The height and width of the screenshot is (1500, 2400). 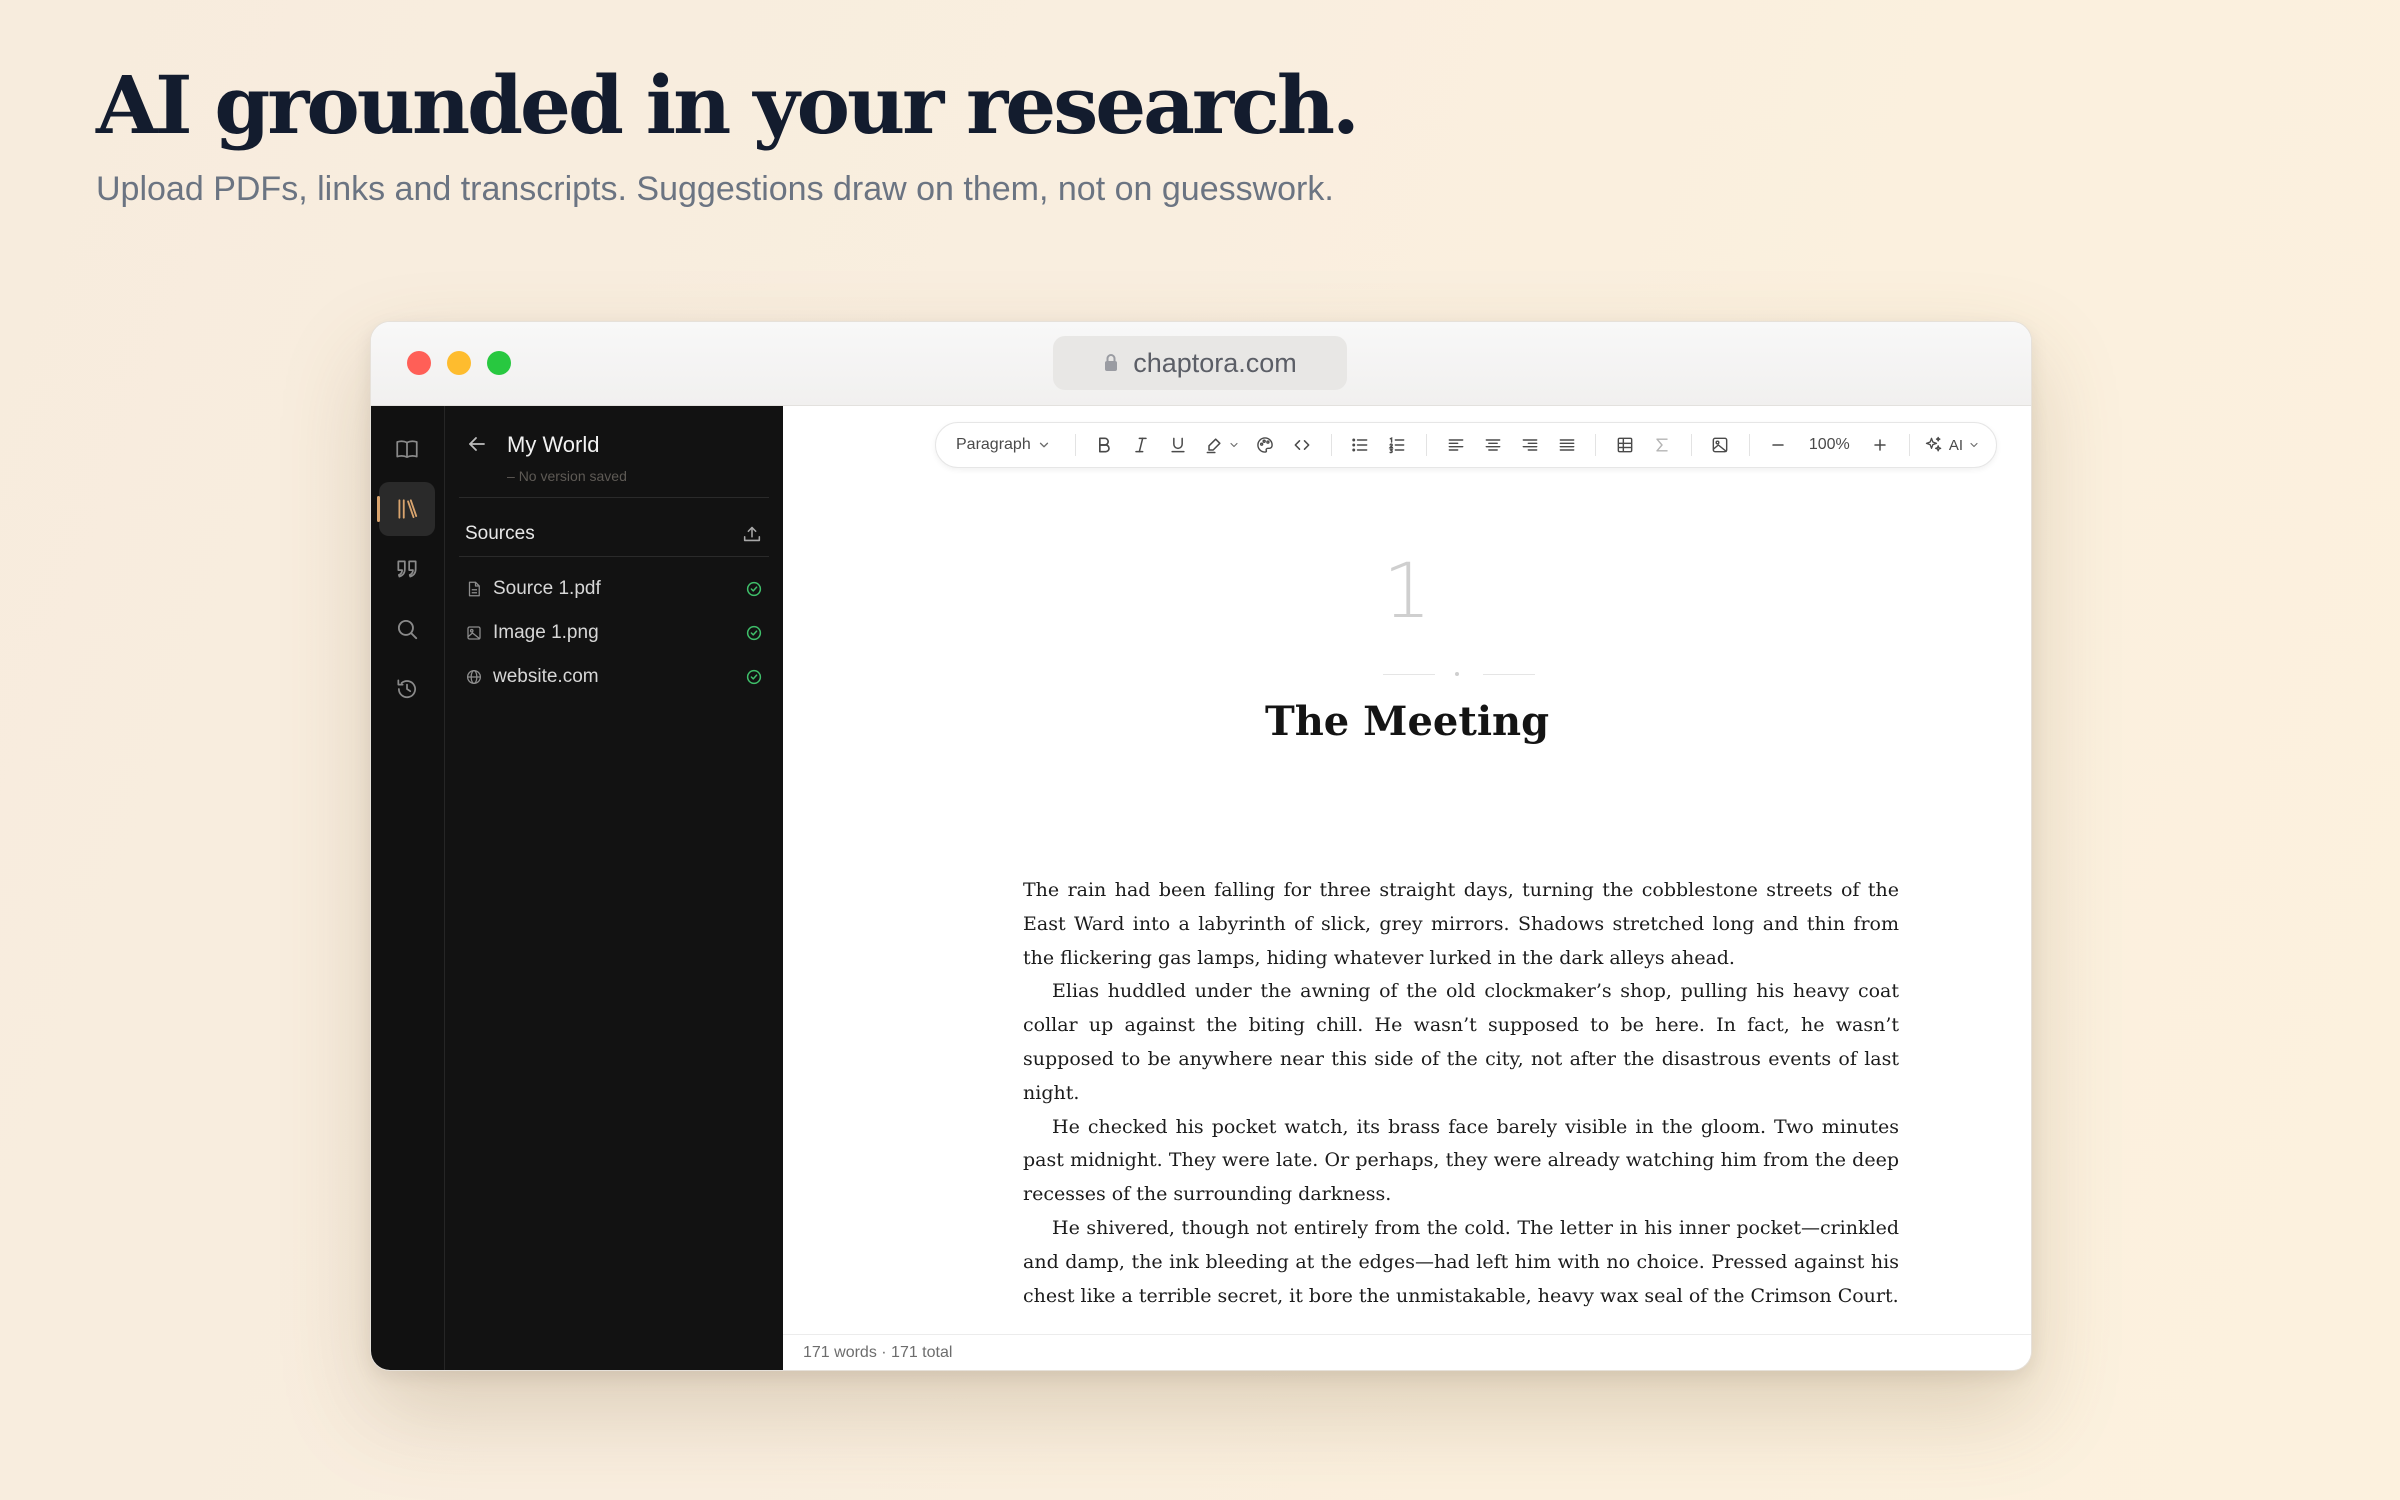 I want to click on palette-icon, so click(x=1265, y=445).